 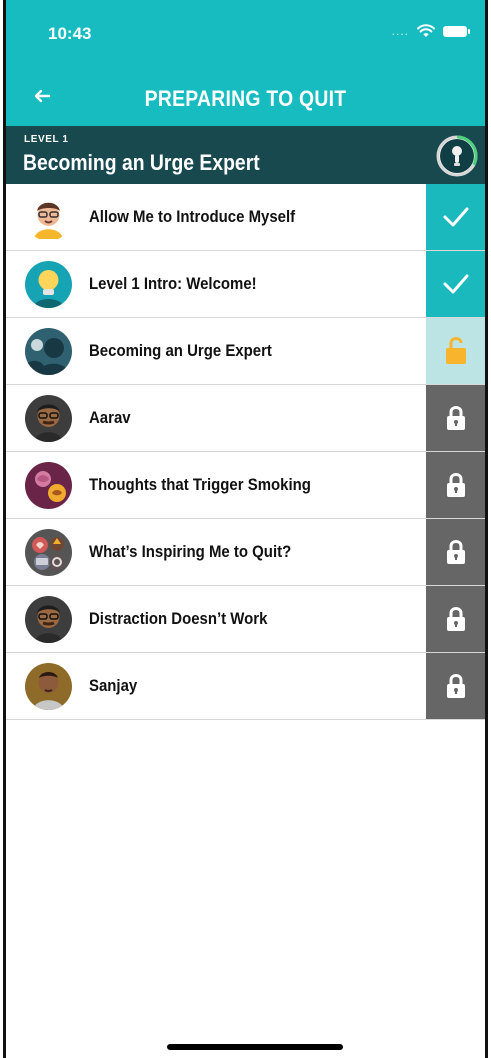 I want to click on silhouette-avatar, so click(x=48, y=351).